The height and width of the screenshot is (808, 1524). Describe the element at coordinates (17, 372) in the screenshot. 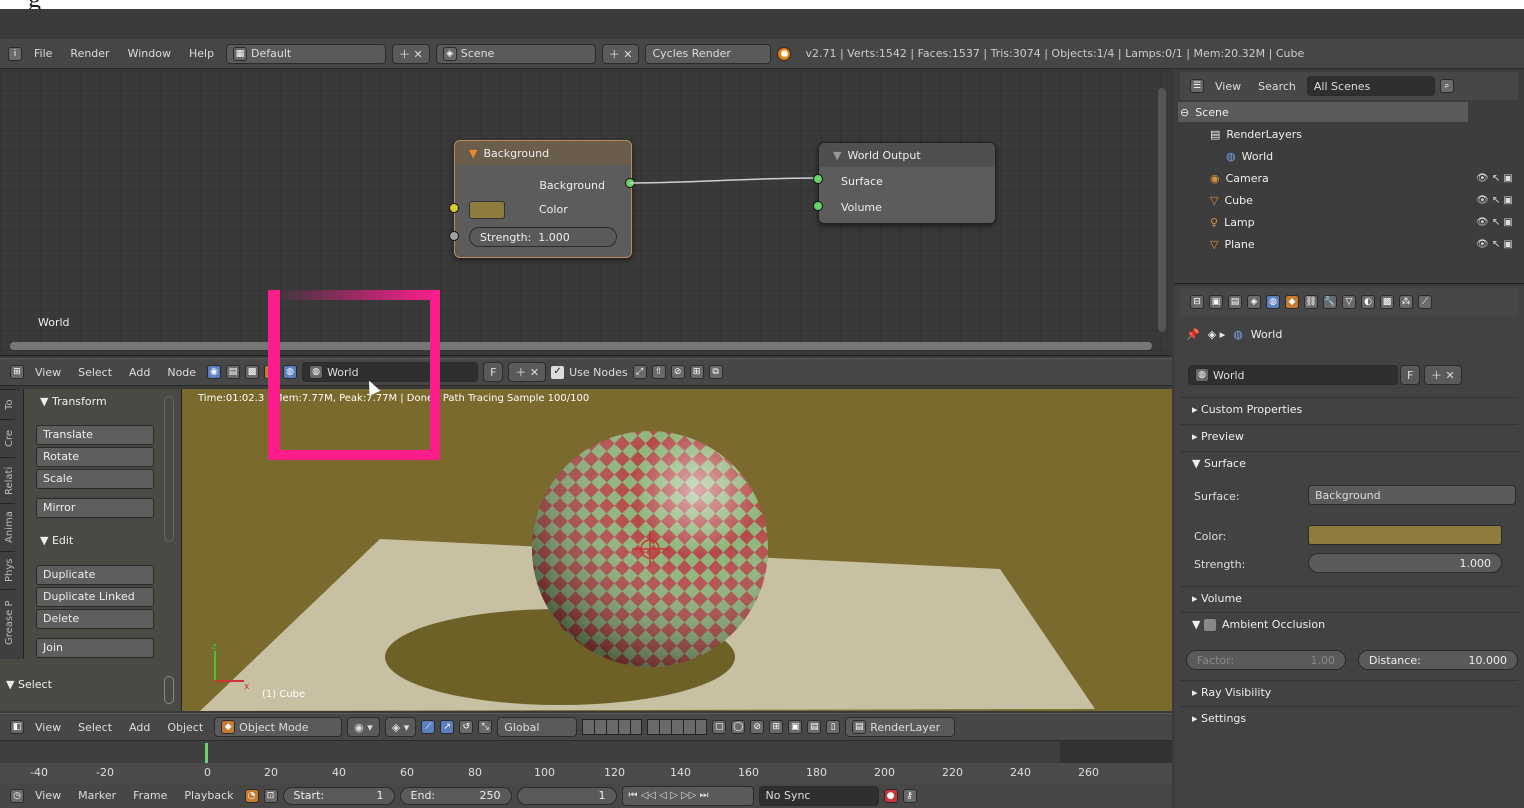

I see `editor-type-icon: ⊞` at that location.